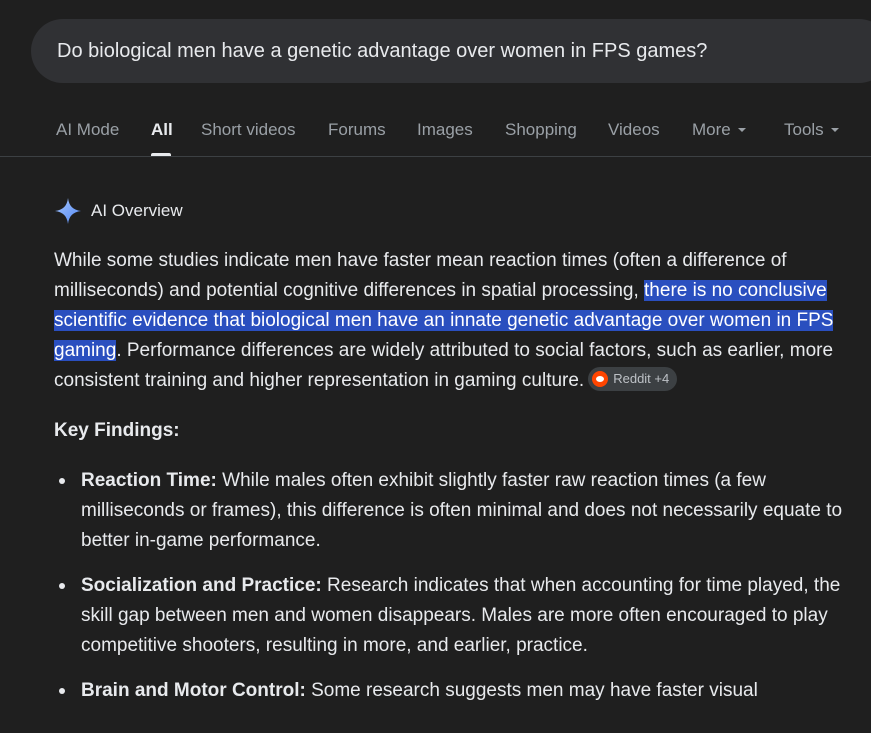 The height and width of the screenshot is (733, 871). Describe the element at coordinates (161, 154) in the screenshot. I see `active-tab-indicator` at that location.